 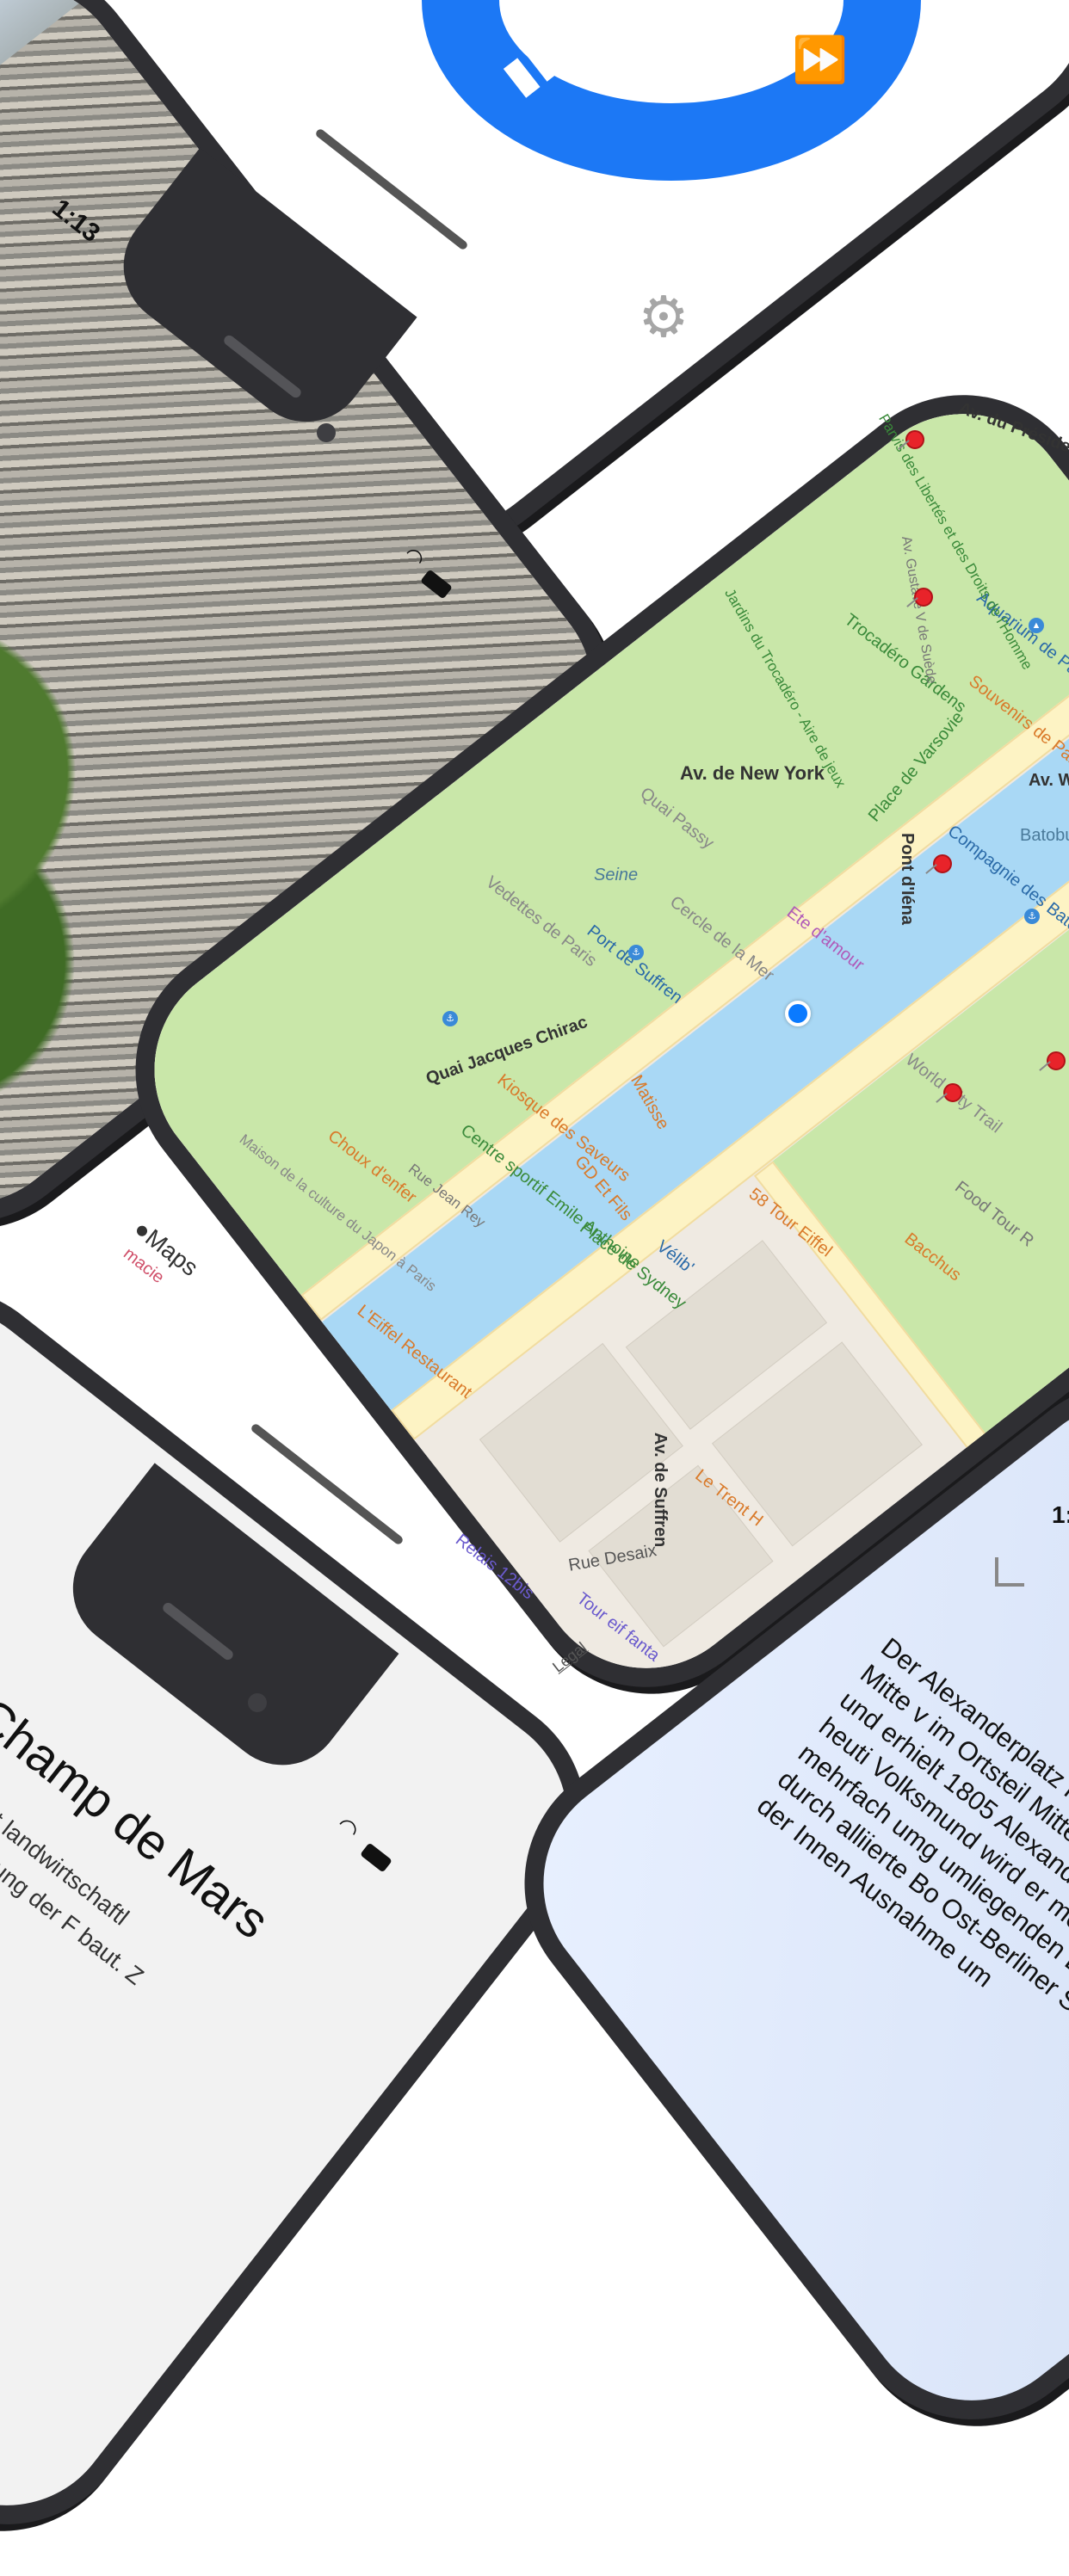 I want to click on back-arrow-icon, so click(x=1010, y=1572).